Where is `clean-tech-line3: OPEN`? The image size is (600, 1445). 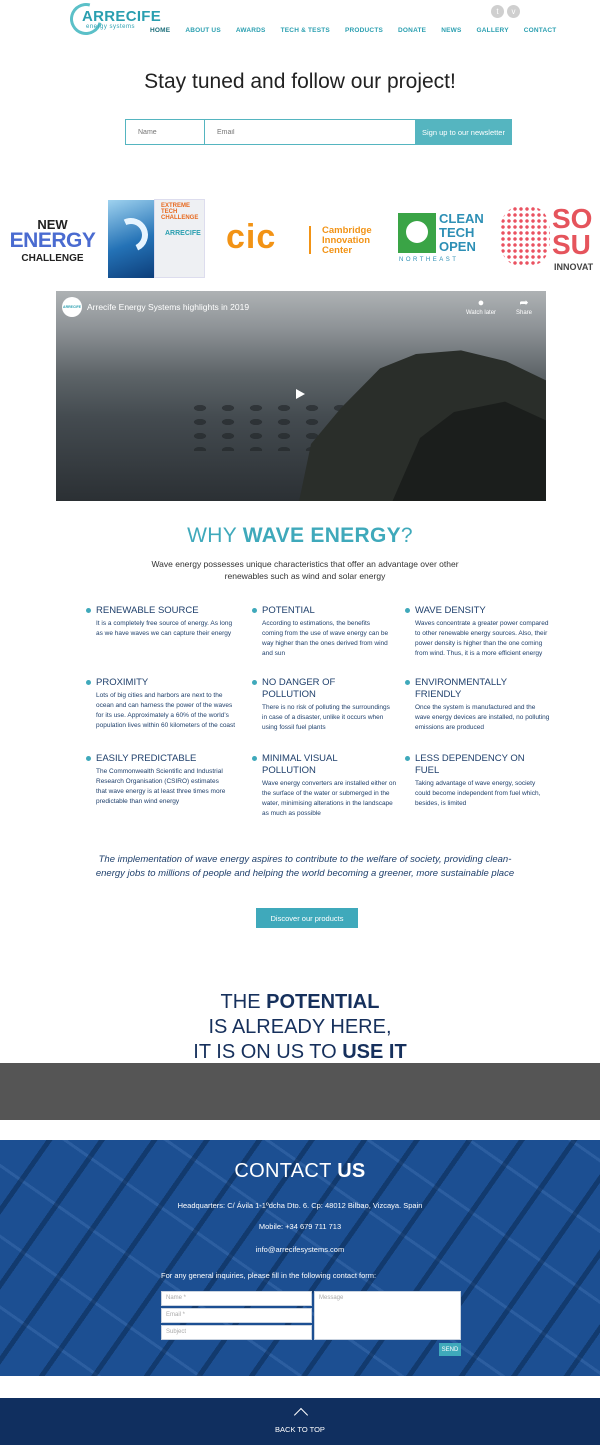 clean-tech-line3: OPEN is located at coordinates (457, 246).